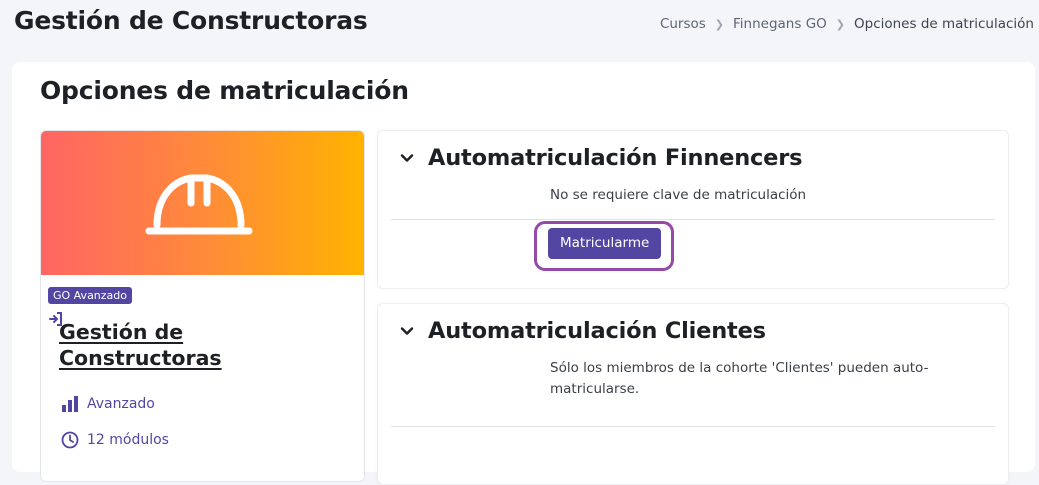  I want to click on enrol-method-header: Automatriculación Clientes, so click(583, 331).